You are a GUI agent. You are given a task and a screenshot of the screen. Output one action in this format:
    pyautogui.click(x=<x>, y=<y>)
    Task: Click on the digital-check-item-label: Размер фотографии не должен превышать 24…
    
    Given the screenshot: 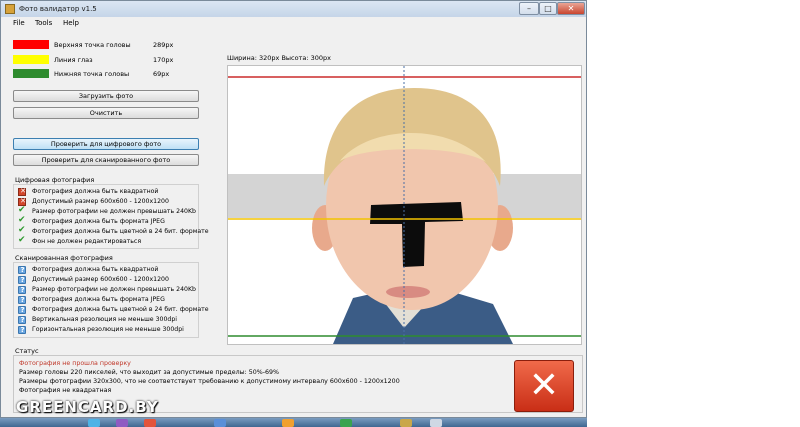 What is the action you would take?
    pyautogui.click(x=114, y=211)
    